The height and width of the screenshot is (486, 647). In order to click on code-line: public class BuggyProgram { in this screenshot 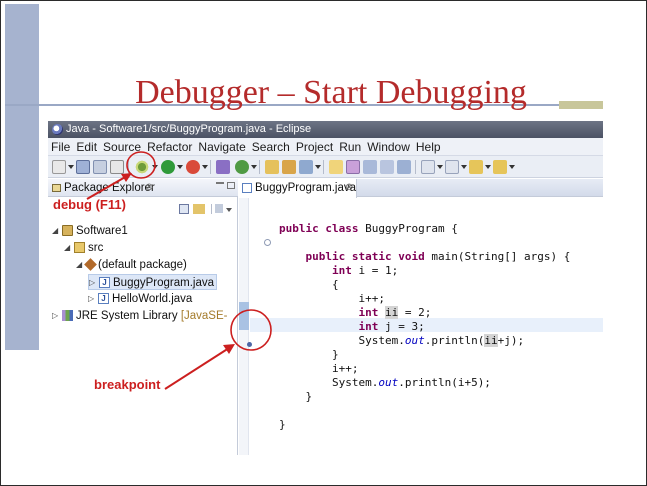, I will do `click(368, 229)`.